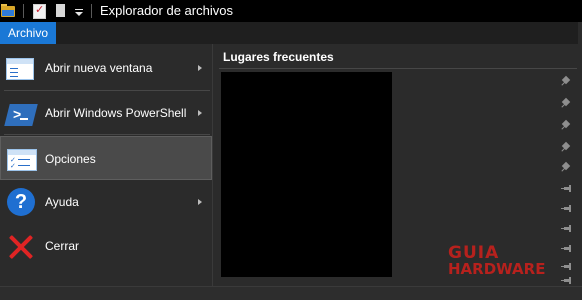 This screenshot has width=582, height=300. Describe the element at coordinates (116, 113) in the screenshot. I see `menu-item-label: Abrir Windows PowerShell` at that location.